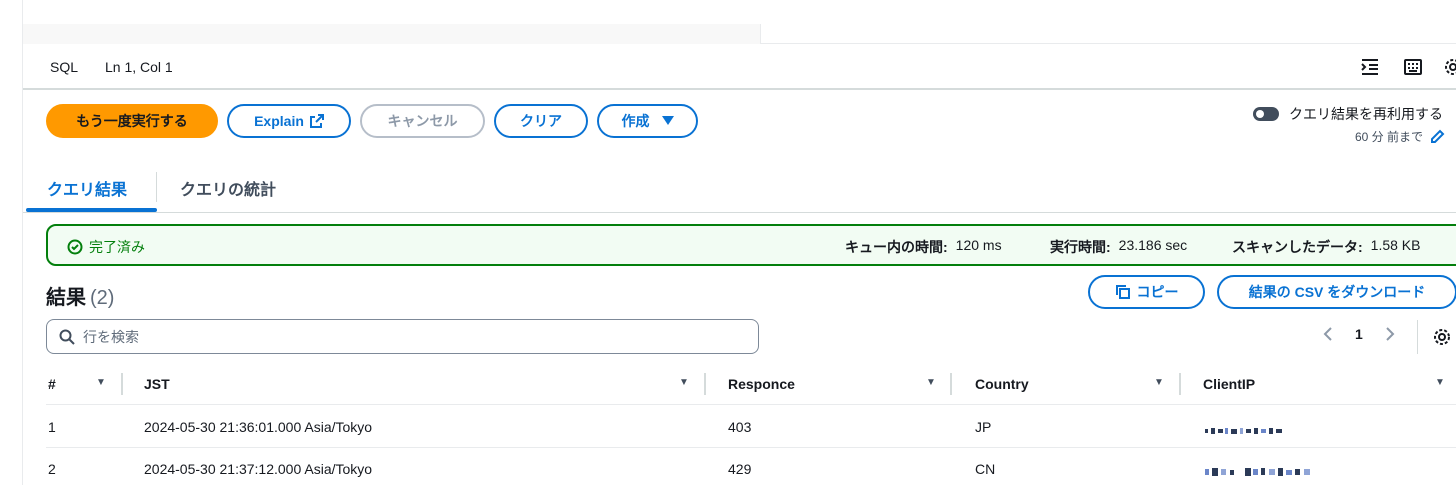  Describe the element at coordinates (52, 384) in the screenshot. I see `column-header-index: #` at that location.